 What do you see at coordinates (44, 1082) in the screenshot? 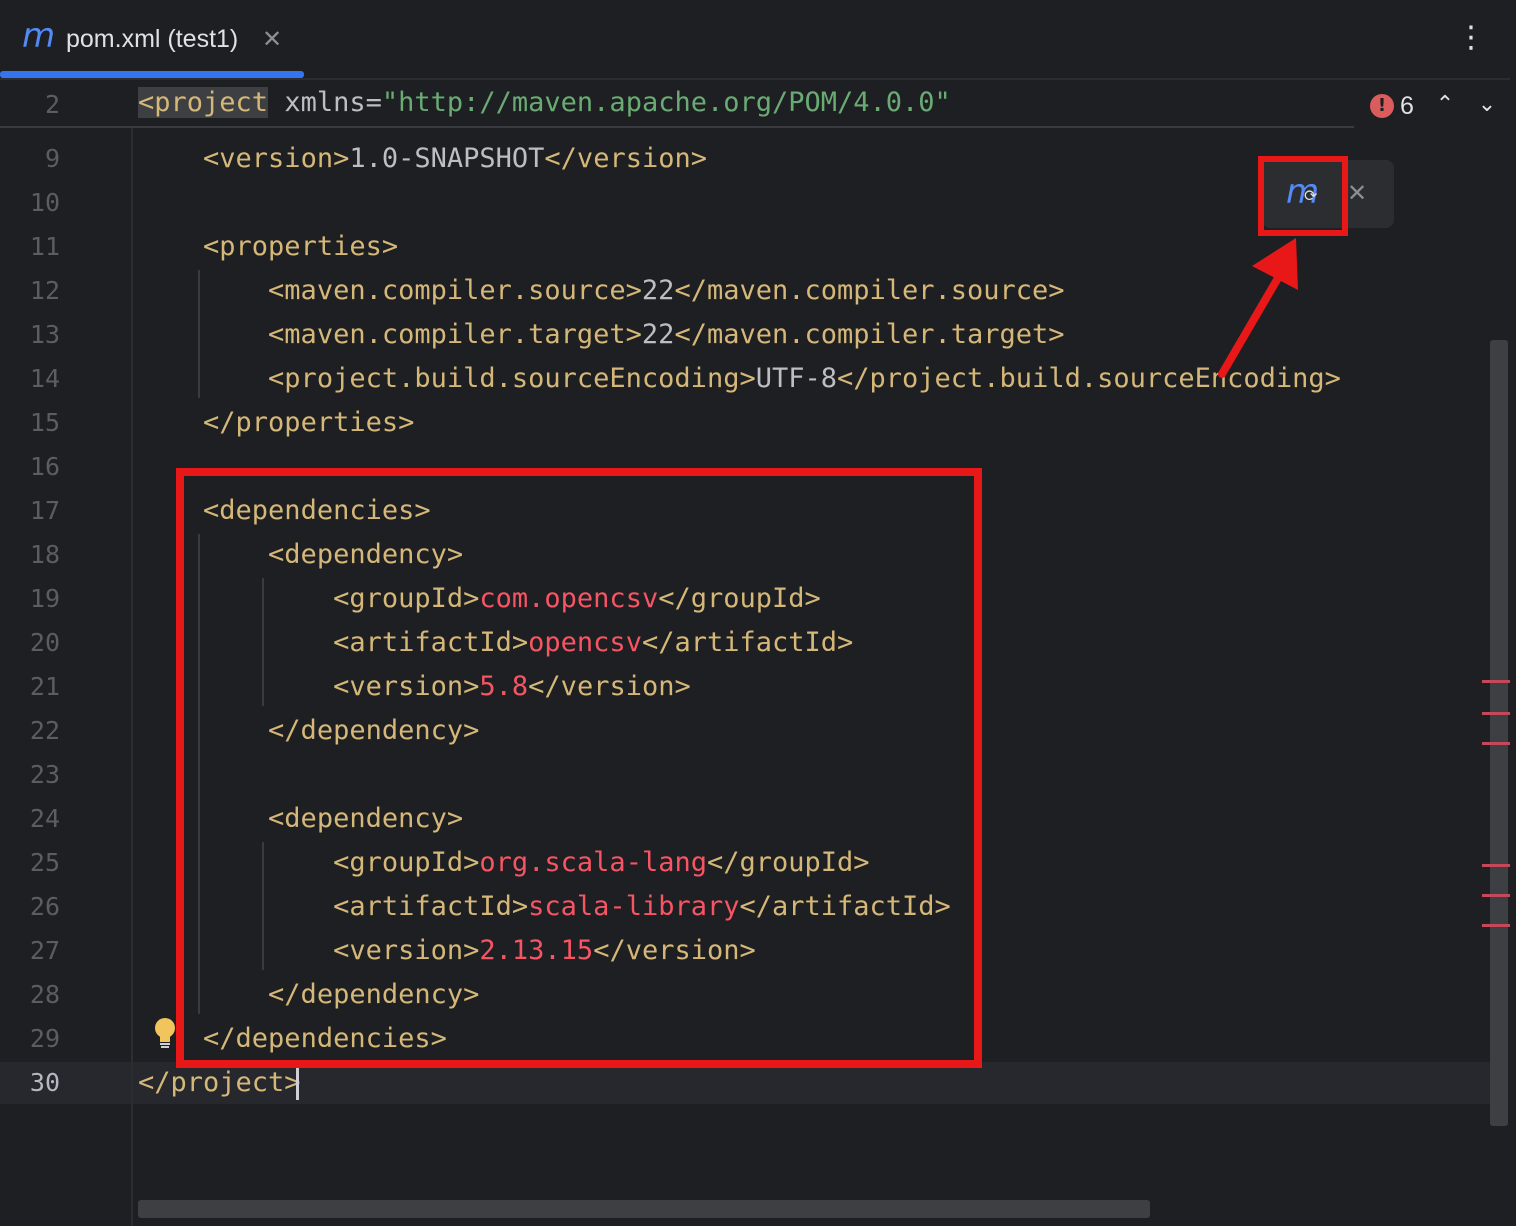
I see `line-number: 30` at bounding box center [44, 1082].